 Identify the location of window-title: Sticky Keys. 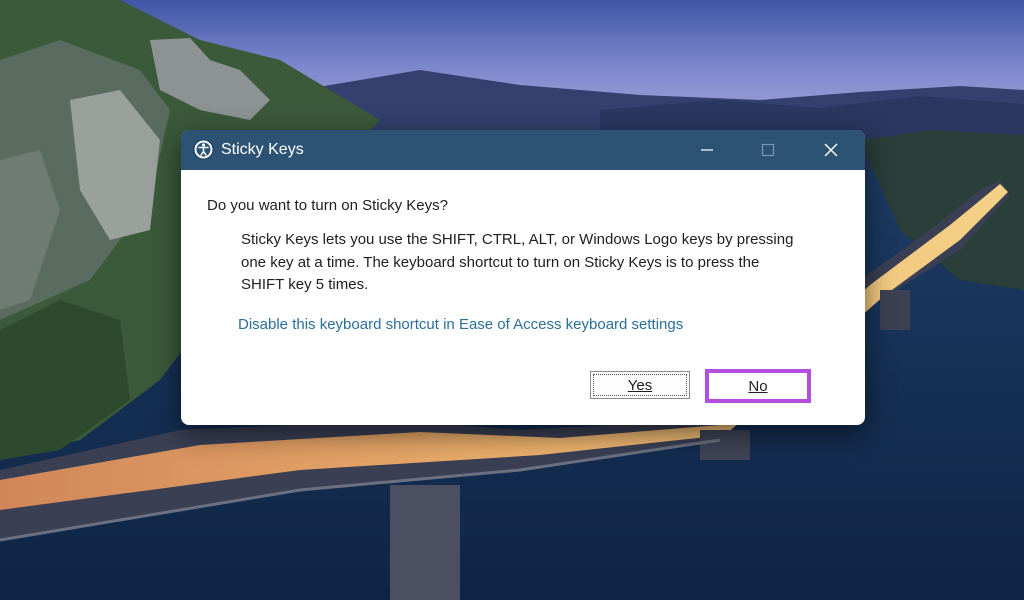
(262, 149).